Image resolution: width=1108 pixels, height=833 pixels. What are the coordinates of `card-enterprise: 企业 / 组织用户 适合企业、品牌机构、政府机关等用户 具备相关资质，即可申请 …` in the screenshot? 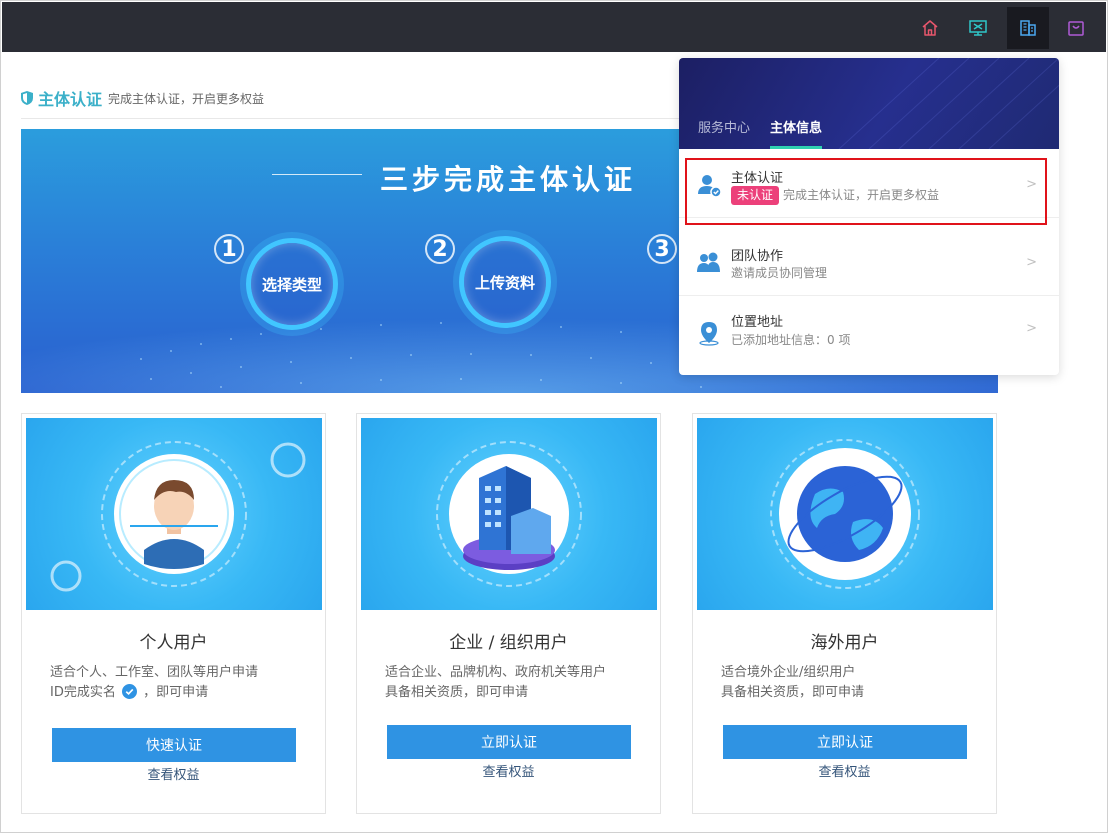 It's located at (508, 613).